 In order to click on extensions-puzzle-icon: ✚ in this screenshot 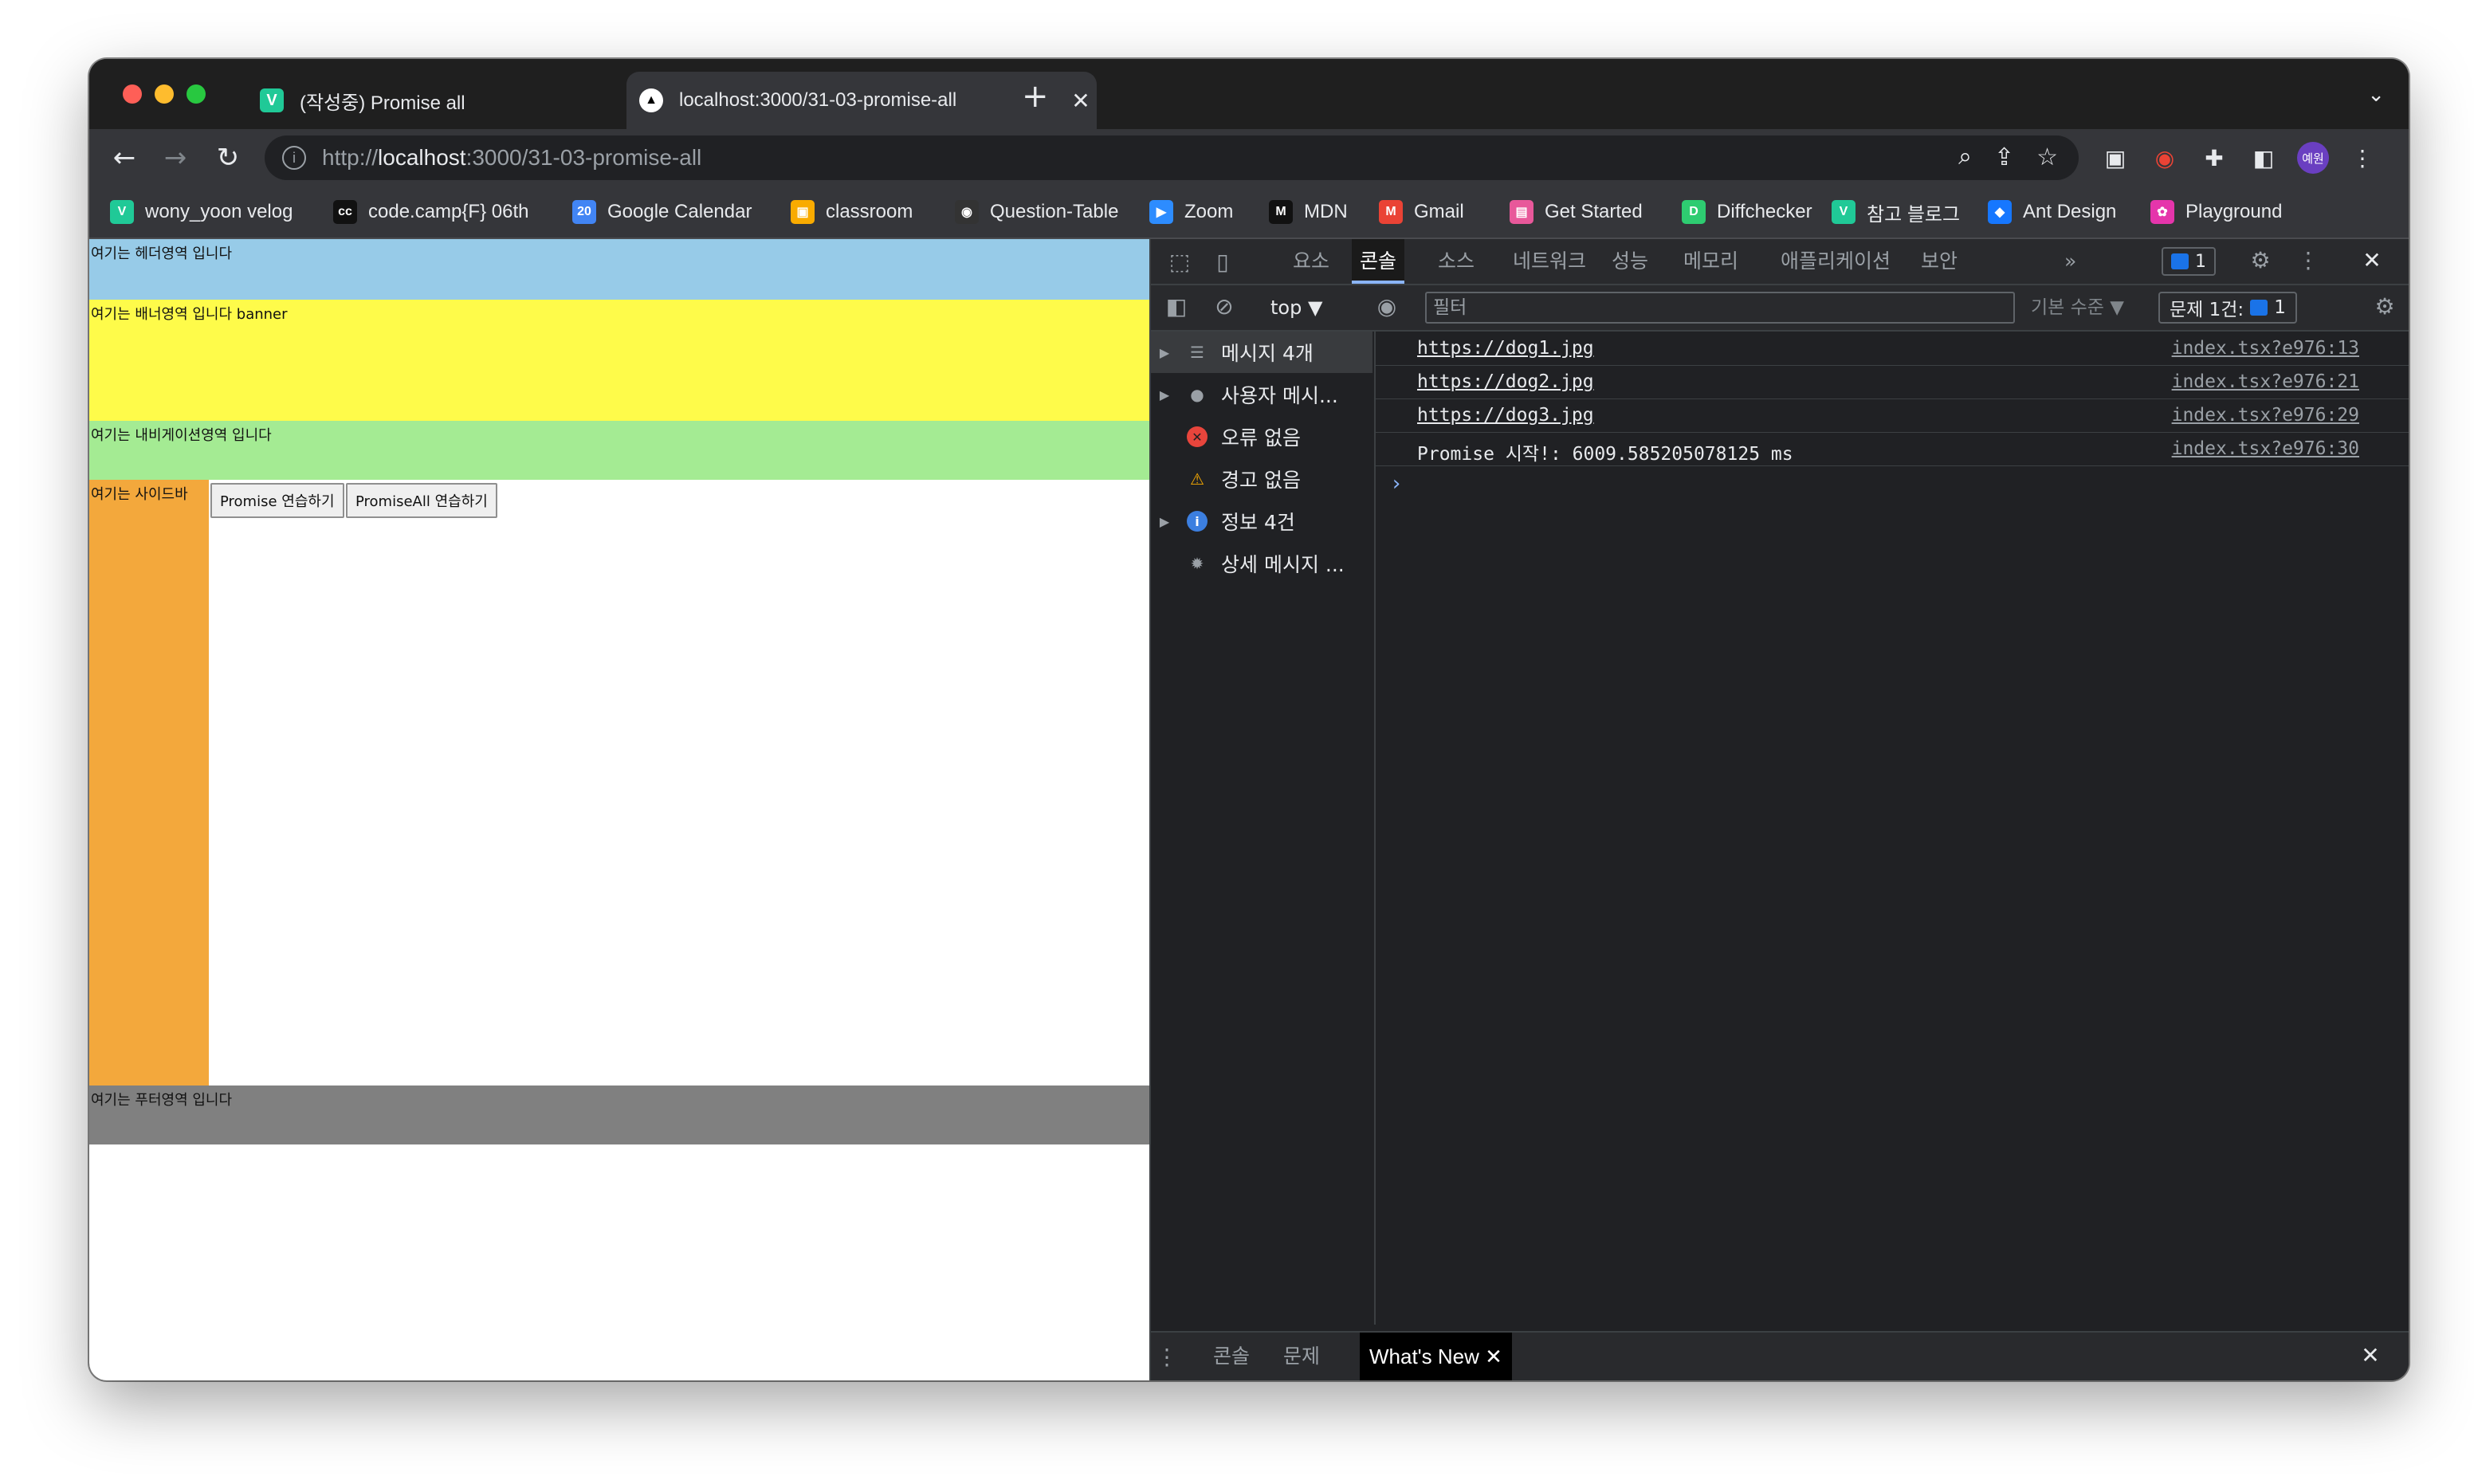, I will do `click(2214, 158)`.